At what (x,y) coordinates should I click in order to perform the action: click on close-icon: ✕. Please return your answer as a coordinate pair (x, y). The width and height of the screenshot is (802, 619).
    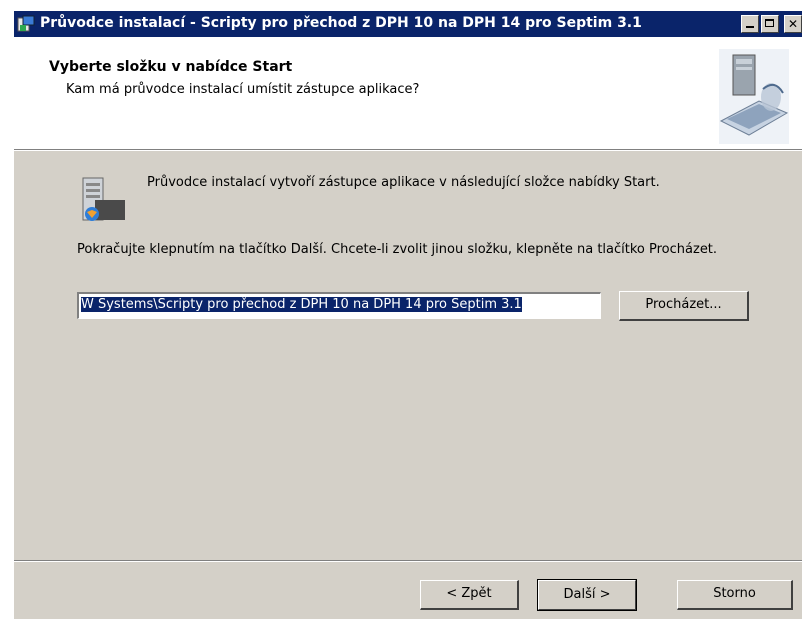
    Looking at the image, I should click on (793, 24).